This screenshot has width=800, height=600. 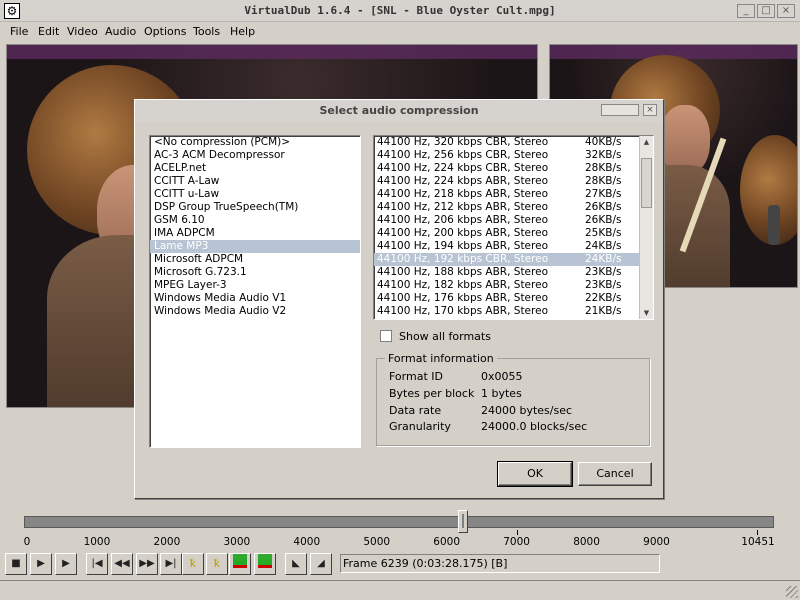 What do you see at coordinates (217, 564) in the screenshot?
I see `next-key-button: ꝁ` at bounding box center [217, 564].